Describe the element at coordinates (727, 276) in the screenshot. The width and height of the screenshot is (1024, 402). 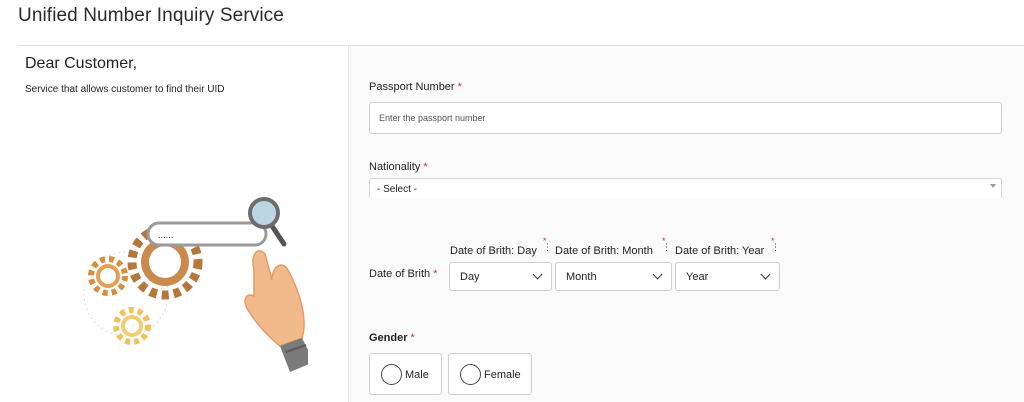
I see `dob-year-select: Year` at that location.